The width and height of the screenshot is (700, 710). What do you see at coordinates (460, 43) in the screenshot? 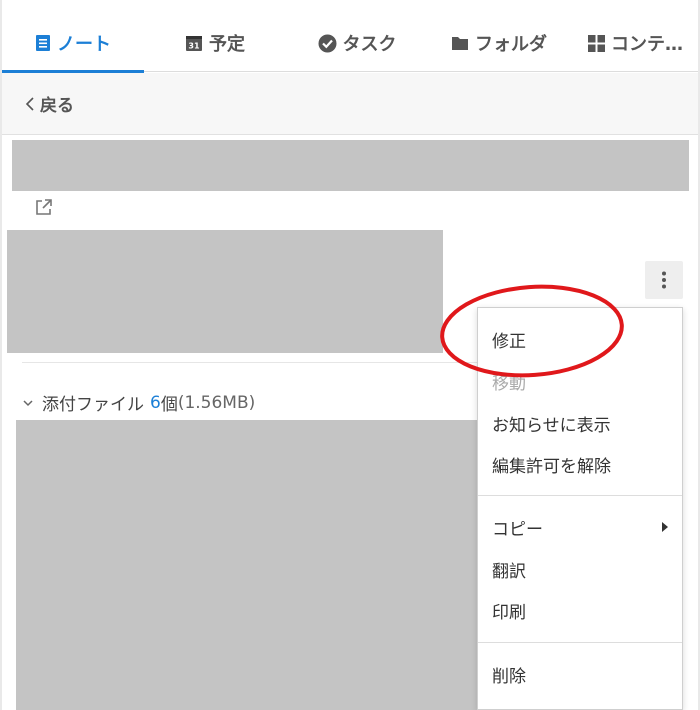
I see `folder-icon` at bounding box center [460, 43].